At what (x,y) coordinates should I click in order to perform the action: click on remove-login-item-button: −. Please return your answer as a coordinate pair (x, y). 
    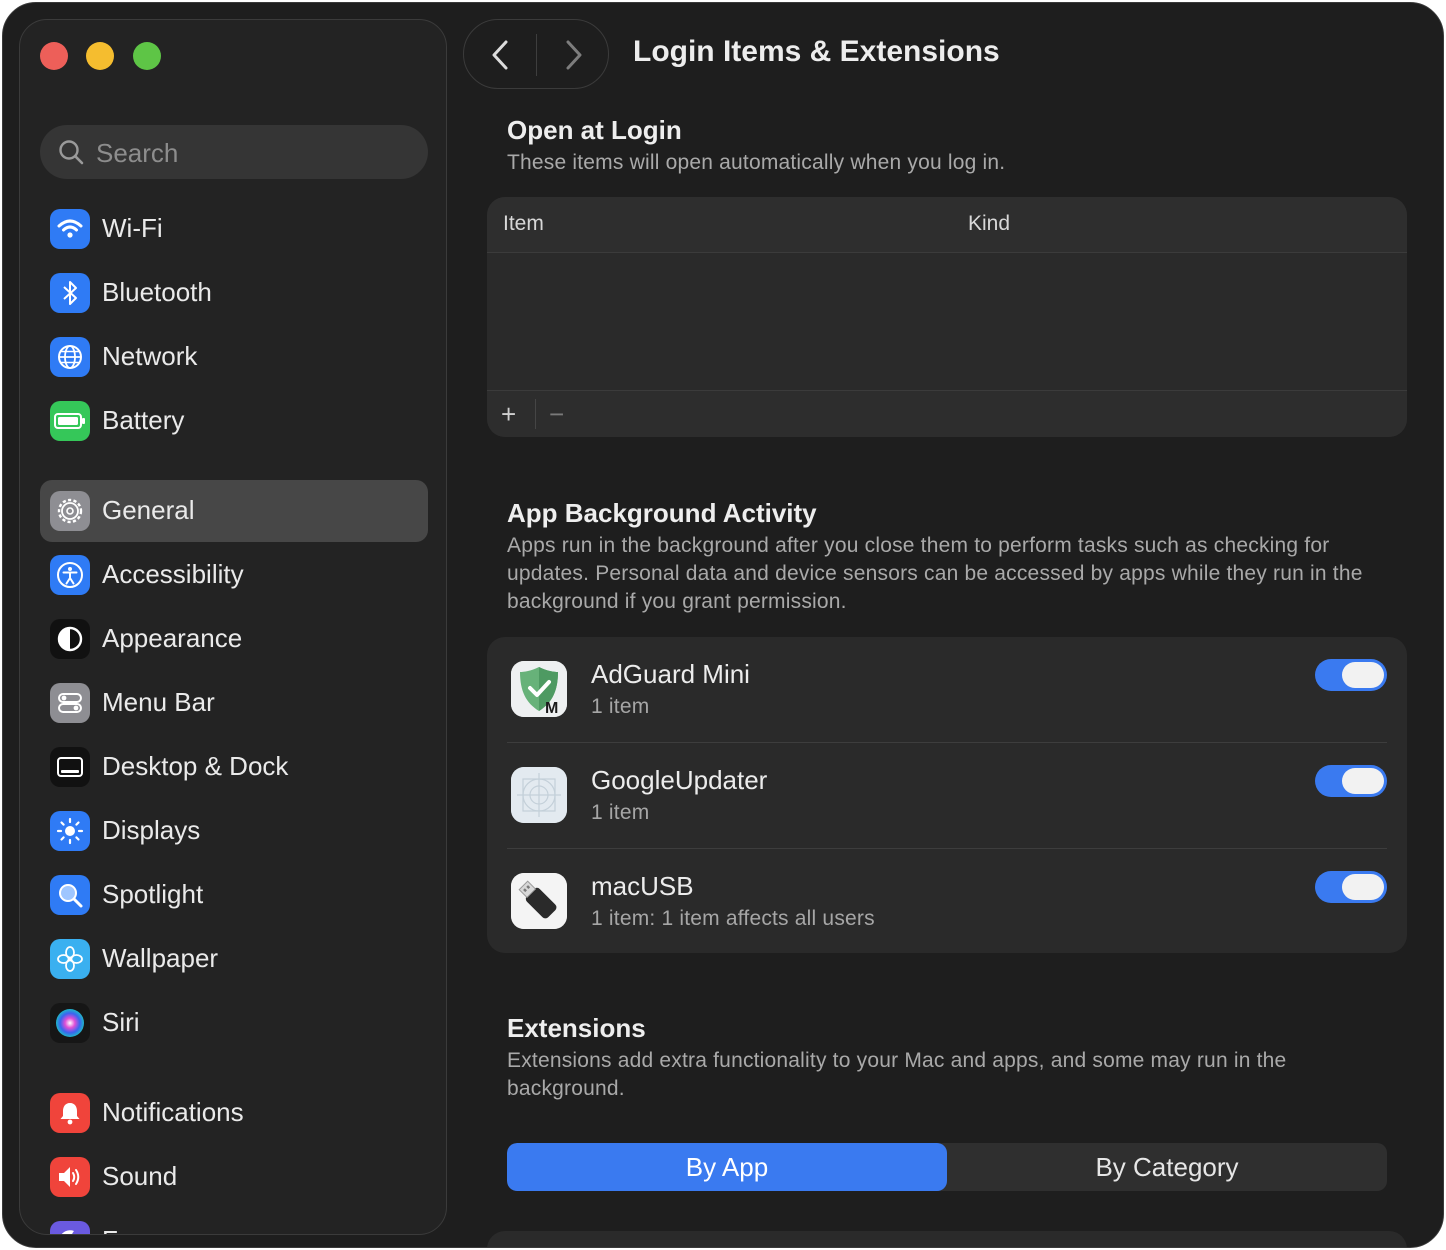
    Looking at the image, I should click on (556, 414).